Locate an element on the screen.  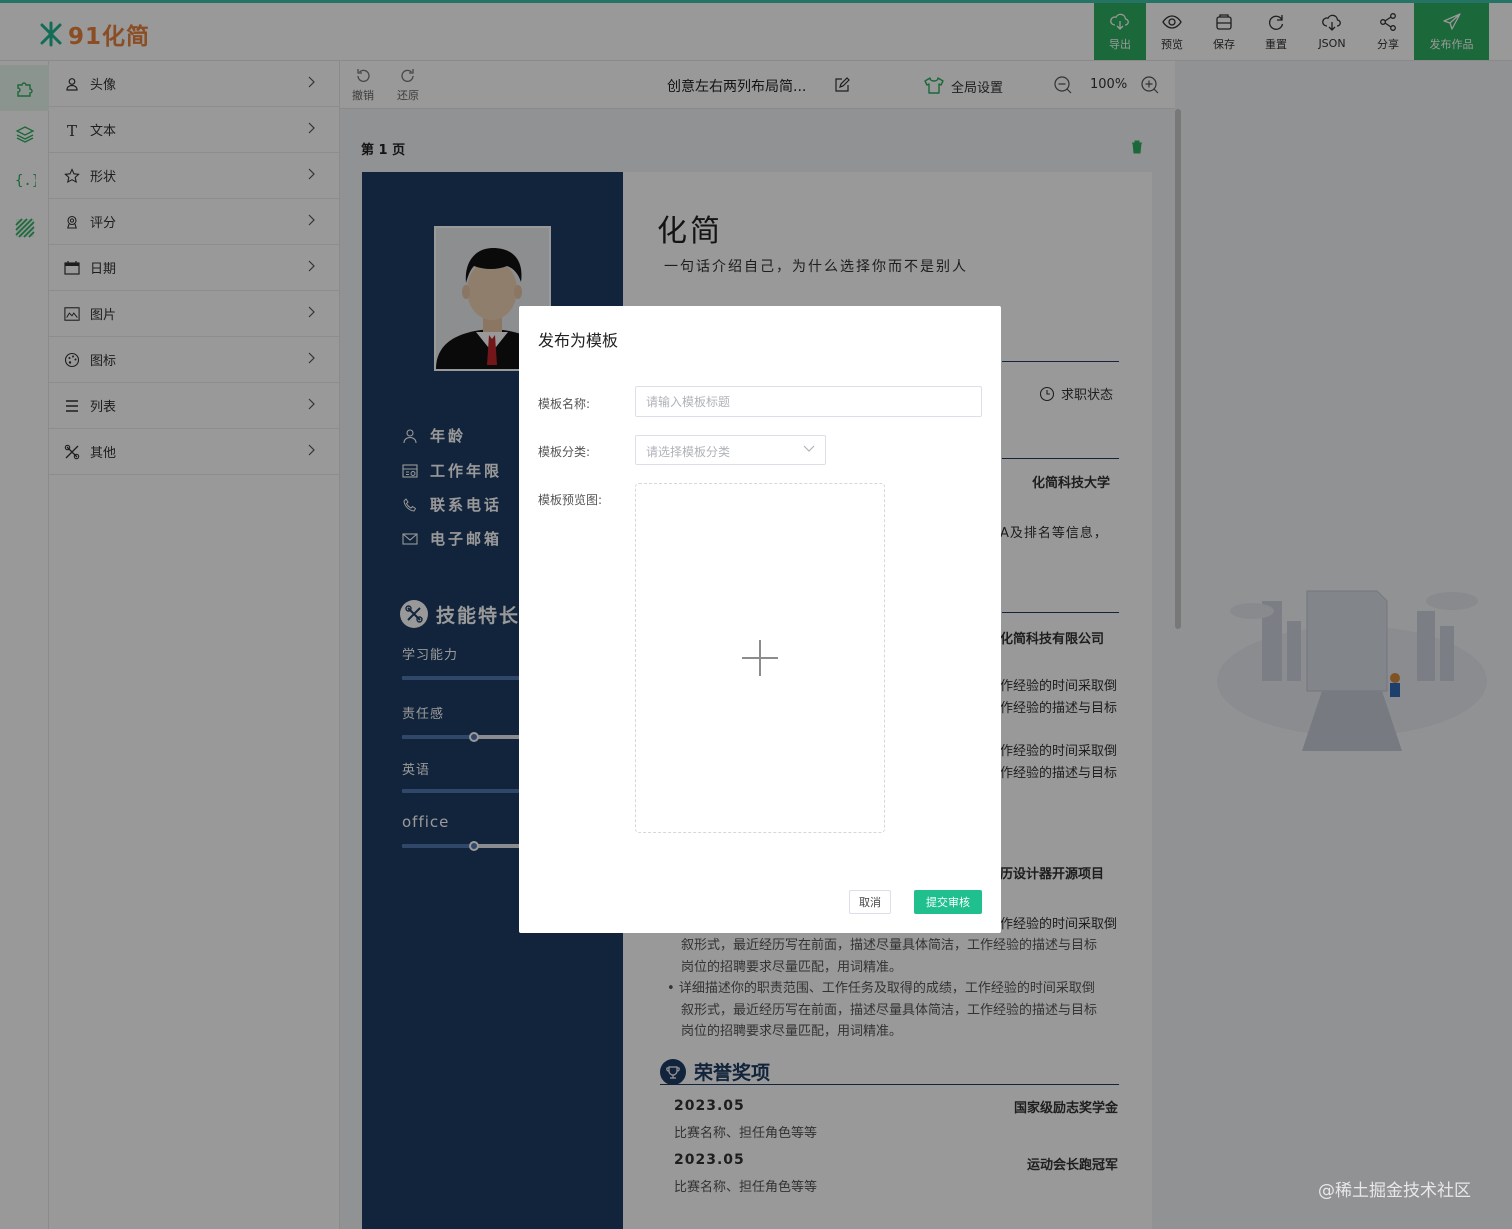
template-category-label: 模板分类: is located at coordinates (564, 452).